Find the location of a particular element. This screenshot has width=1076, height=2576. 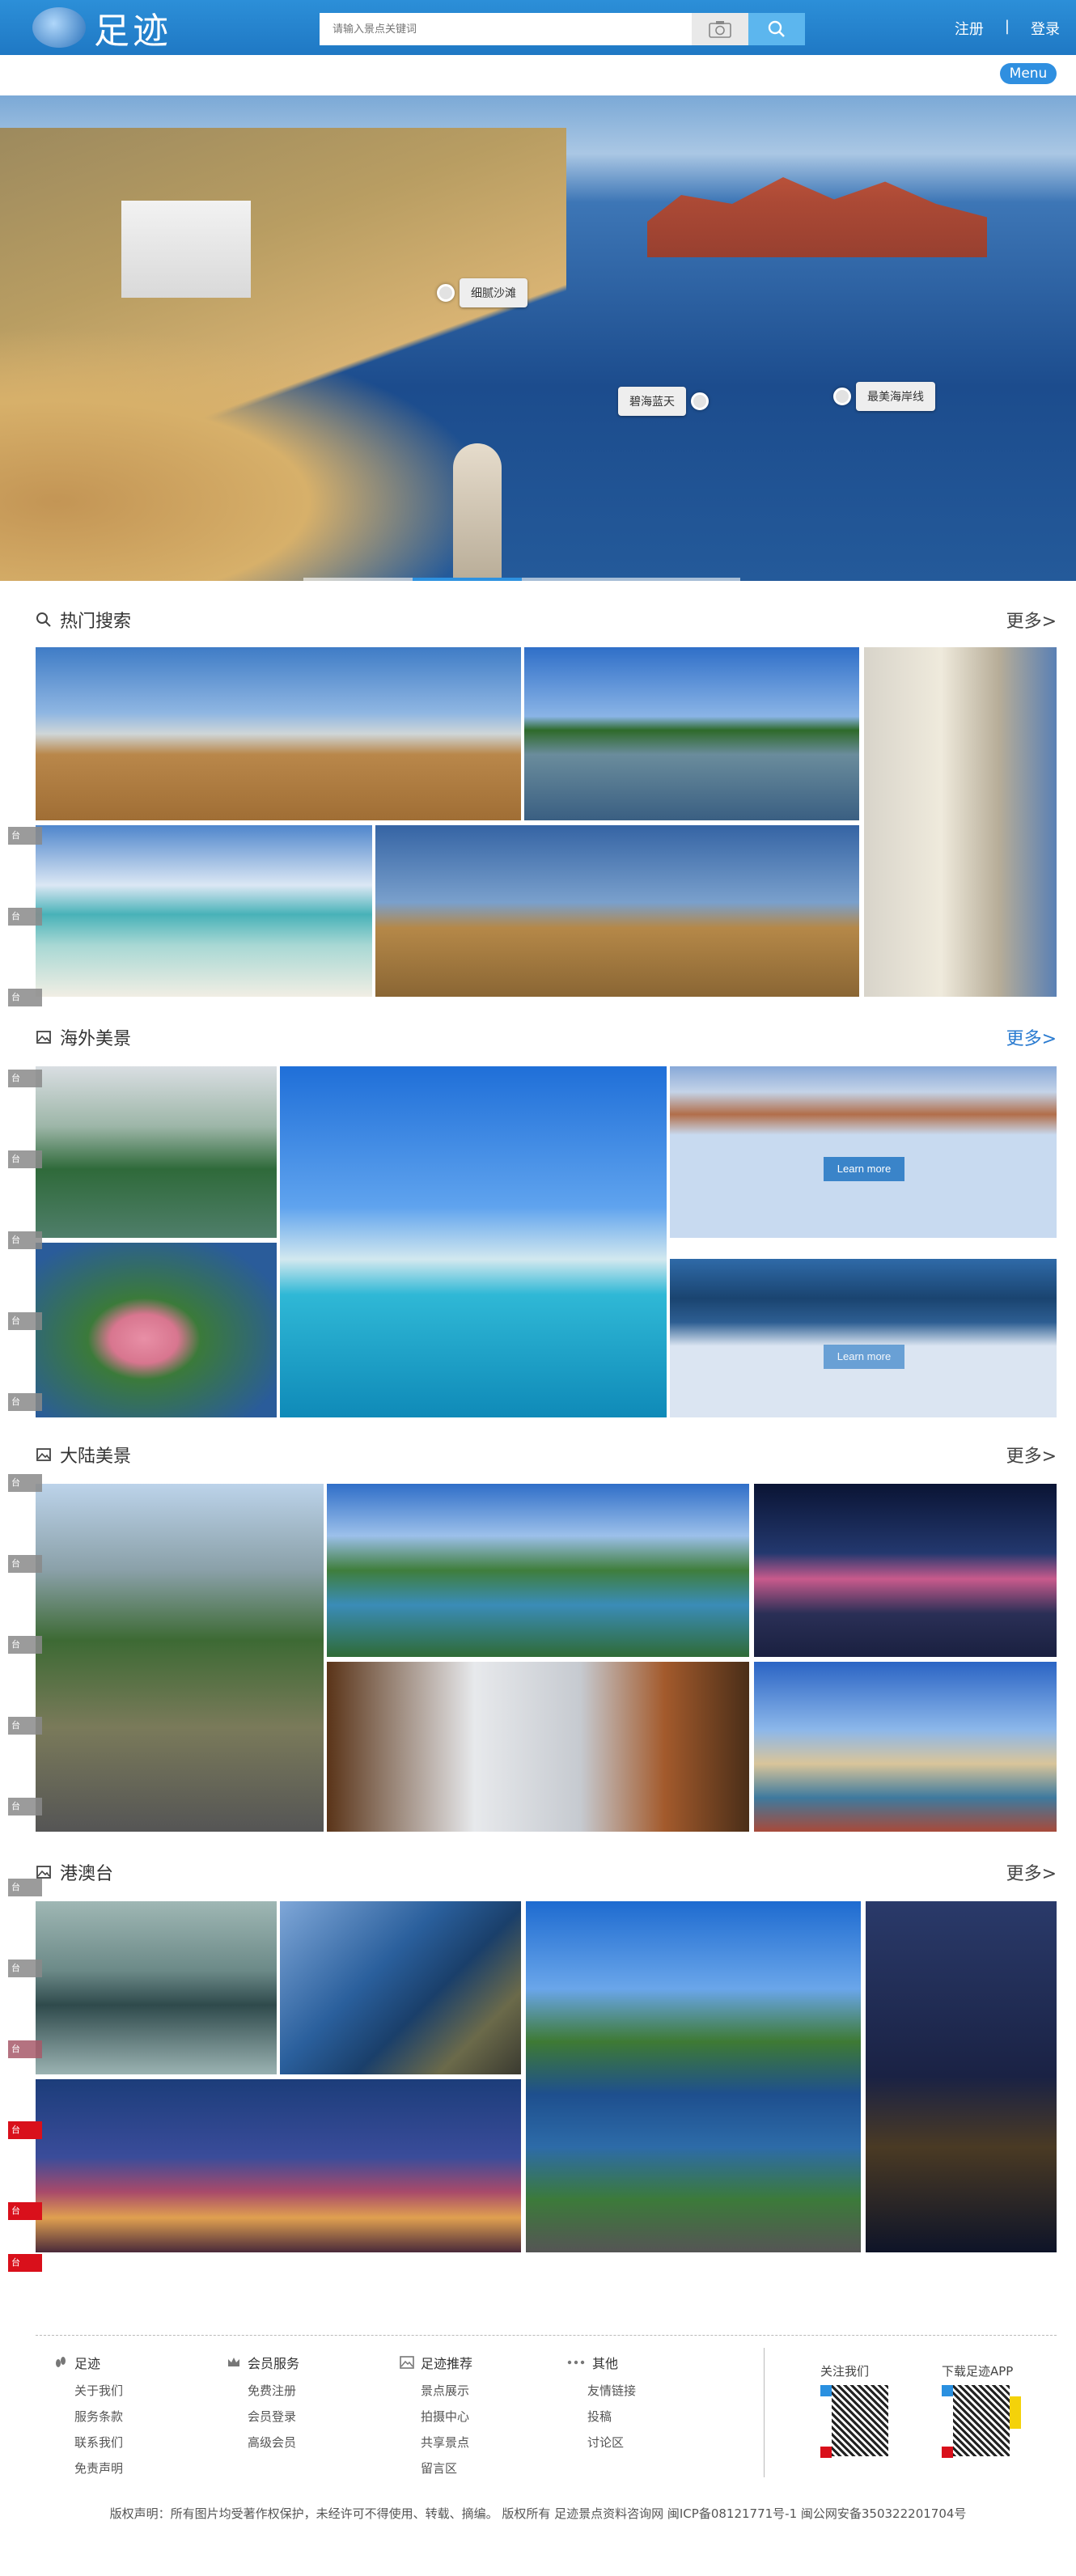

photo-misty-lake is located at coordinates (156, 1152).